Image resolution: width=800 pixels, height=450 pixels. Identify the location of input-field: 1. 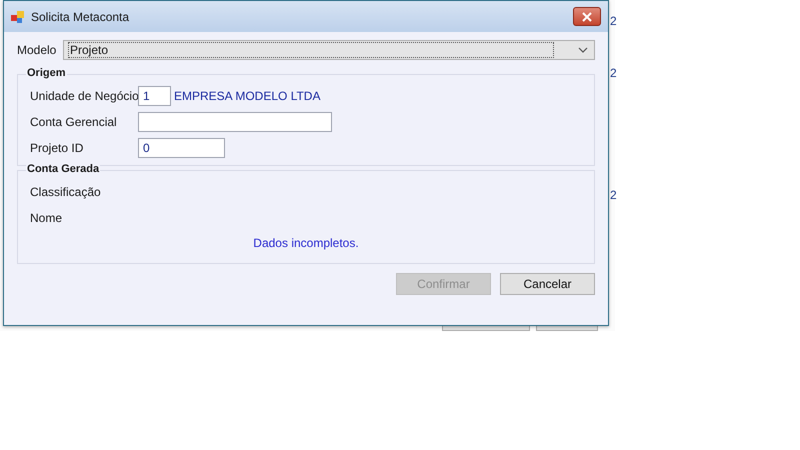
(154, 96).